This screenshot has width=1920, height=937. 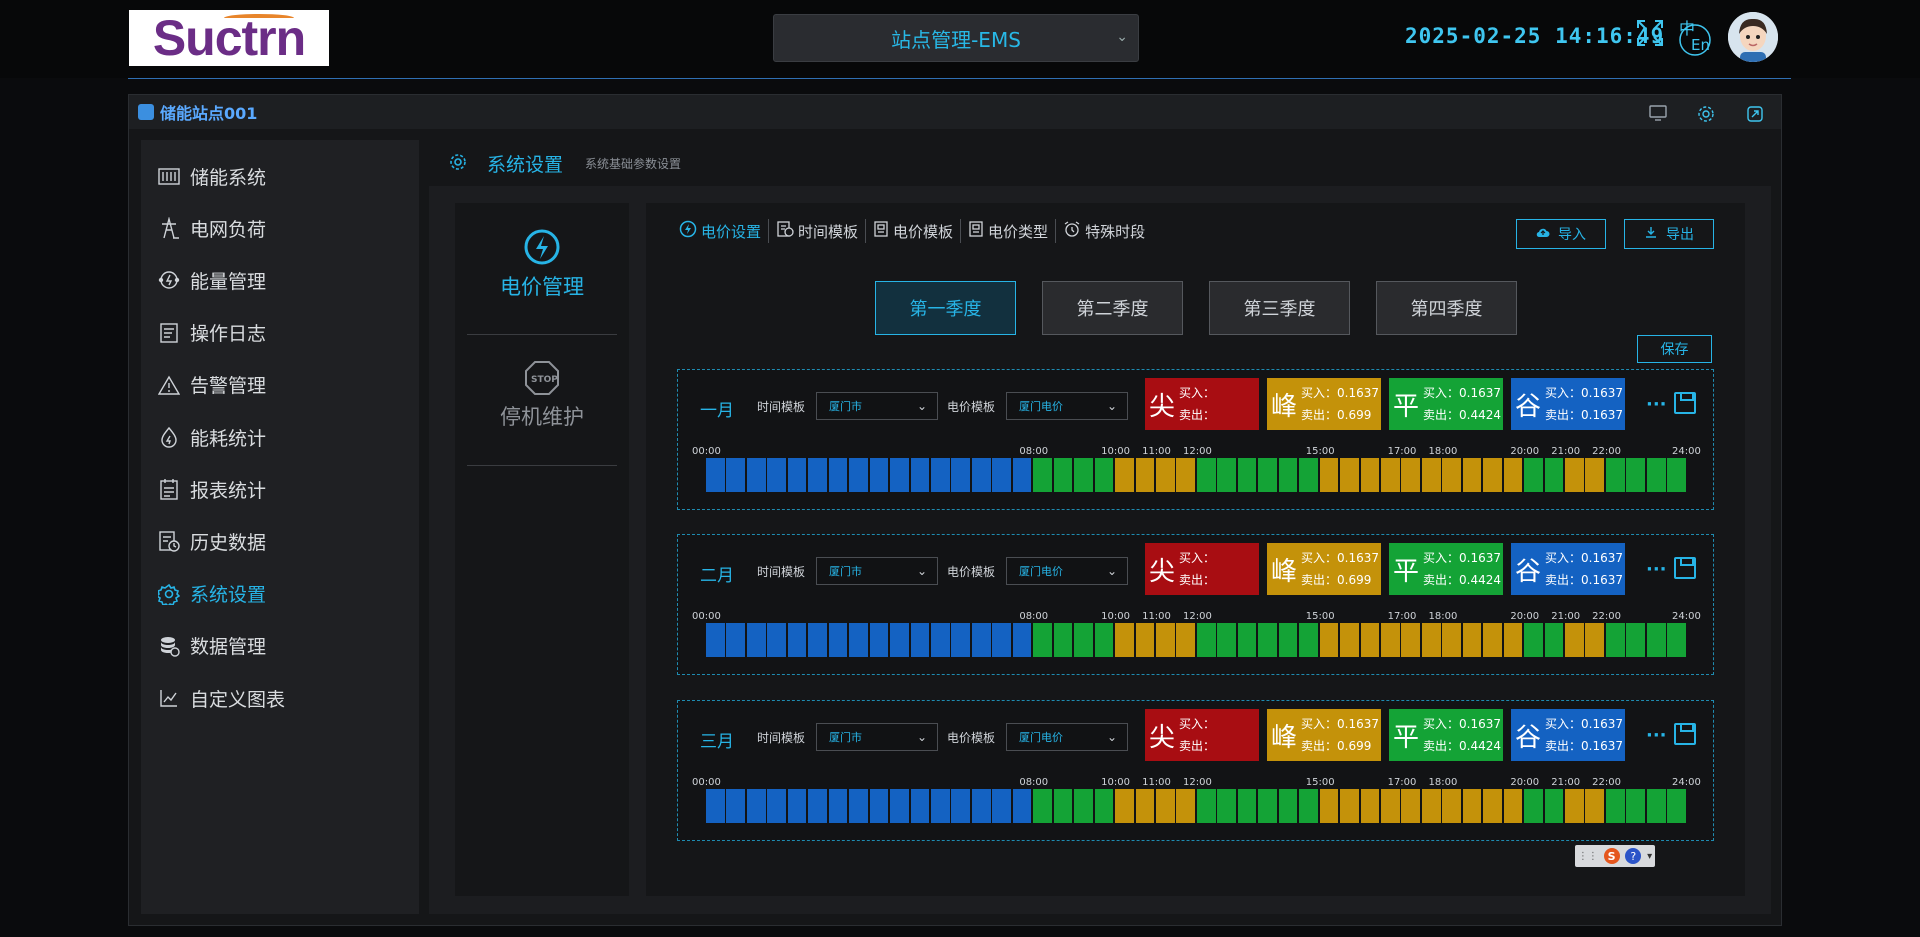 I want to click on price-template-select: 厦门电价 ⌄, so click(x=1067, y=737).